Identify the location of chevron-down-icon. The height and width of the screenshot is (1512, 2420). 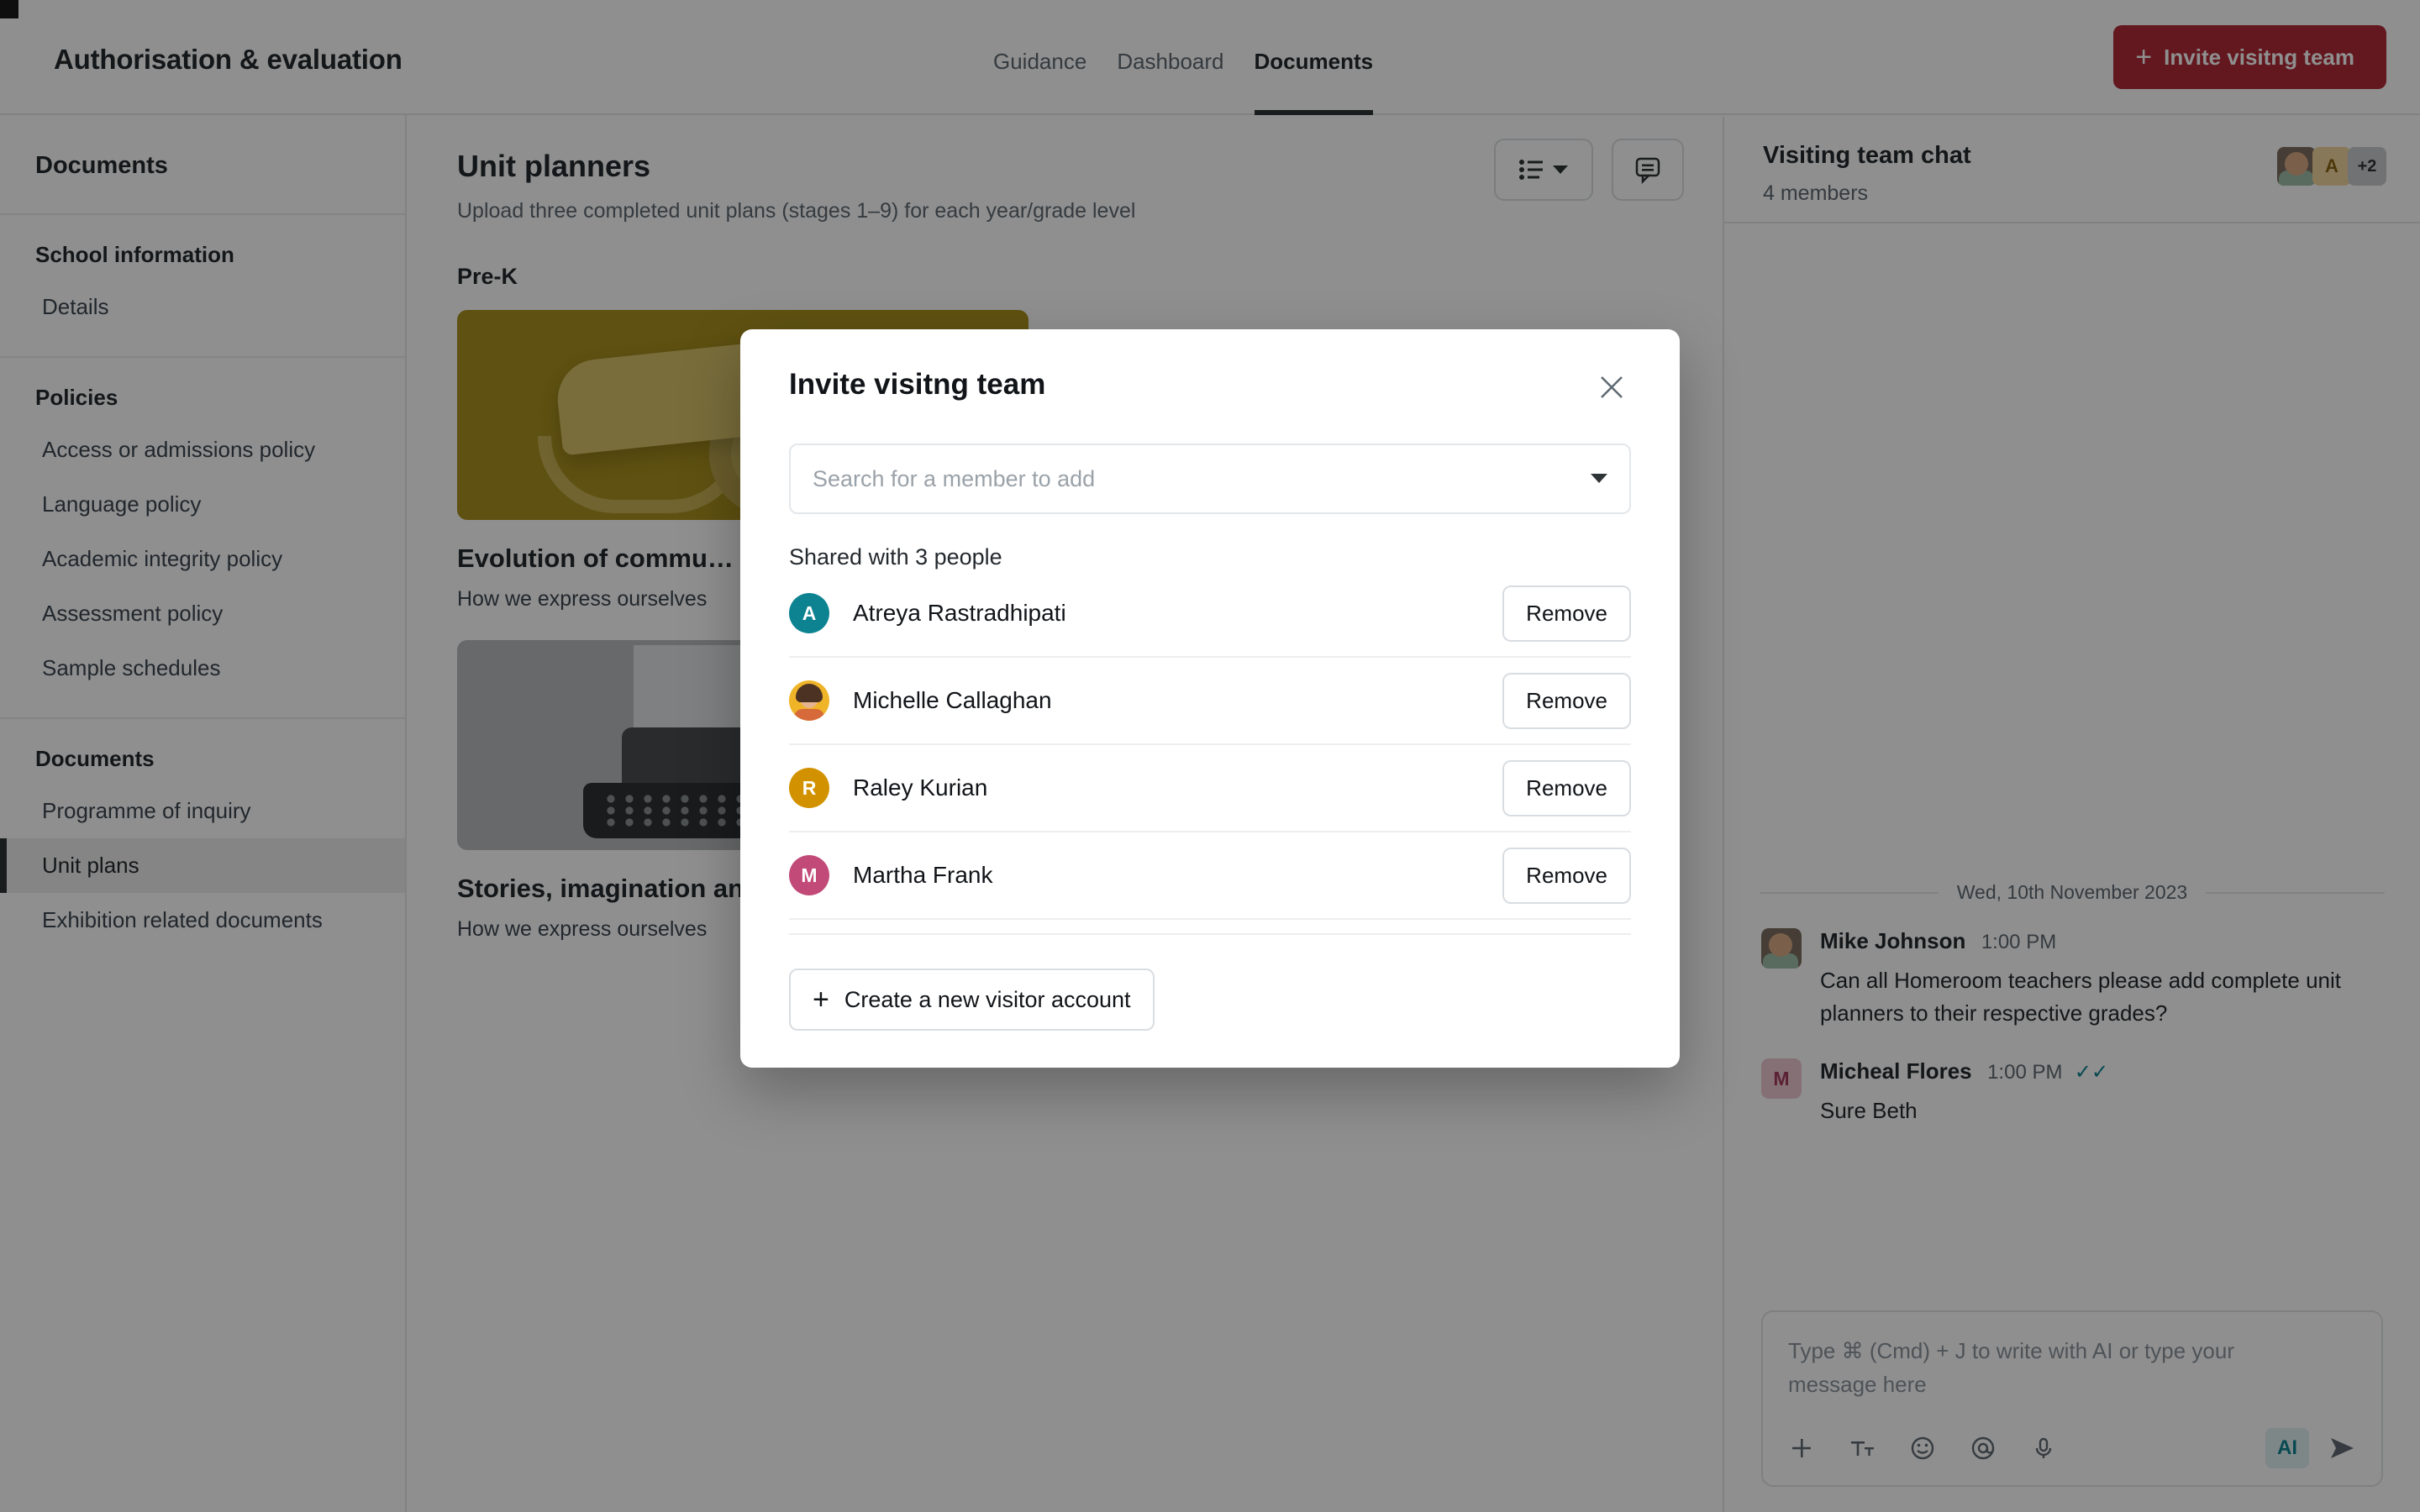
(1599, 479).